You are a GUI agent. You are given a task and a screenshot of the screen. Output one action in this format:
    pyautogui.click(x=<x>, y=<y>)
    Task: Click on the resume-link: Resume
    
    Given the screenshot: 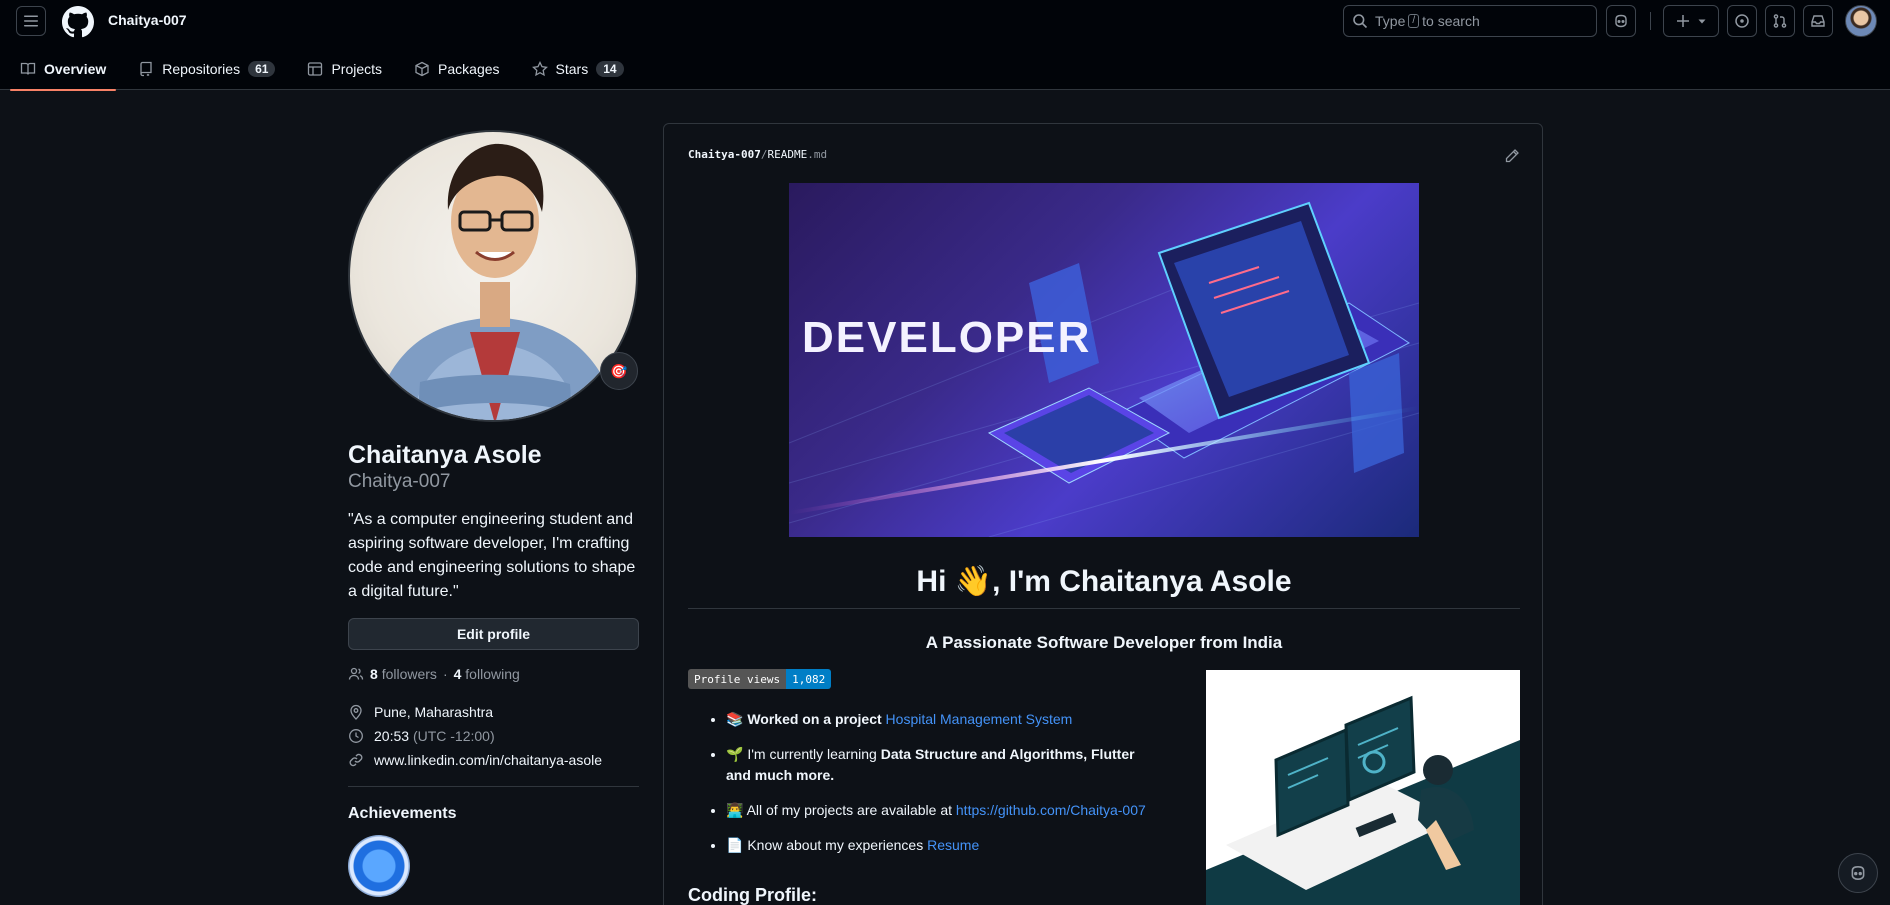 What is the action you would take?
    pyautogui.click(x=953, y=845)
    